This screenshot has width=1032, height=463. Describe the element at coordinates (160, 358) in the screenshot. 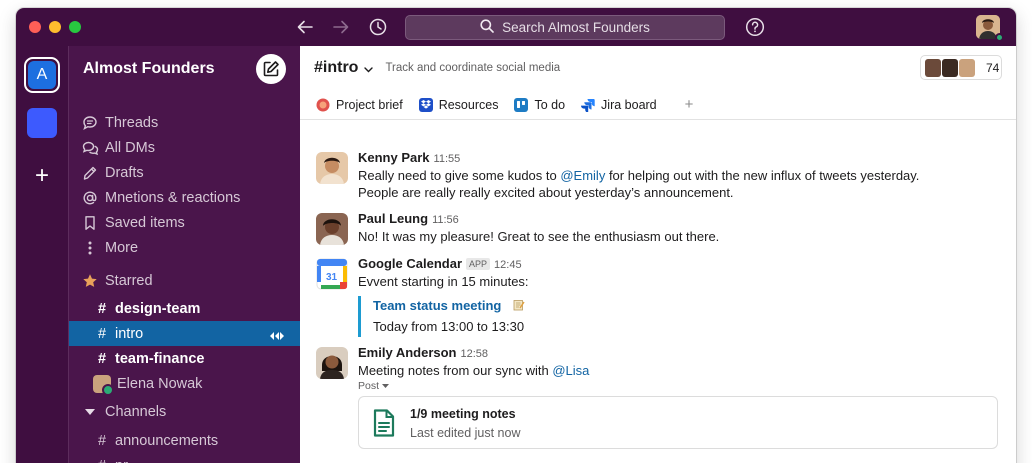

I see `channel-label: team-finance` at that location.